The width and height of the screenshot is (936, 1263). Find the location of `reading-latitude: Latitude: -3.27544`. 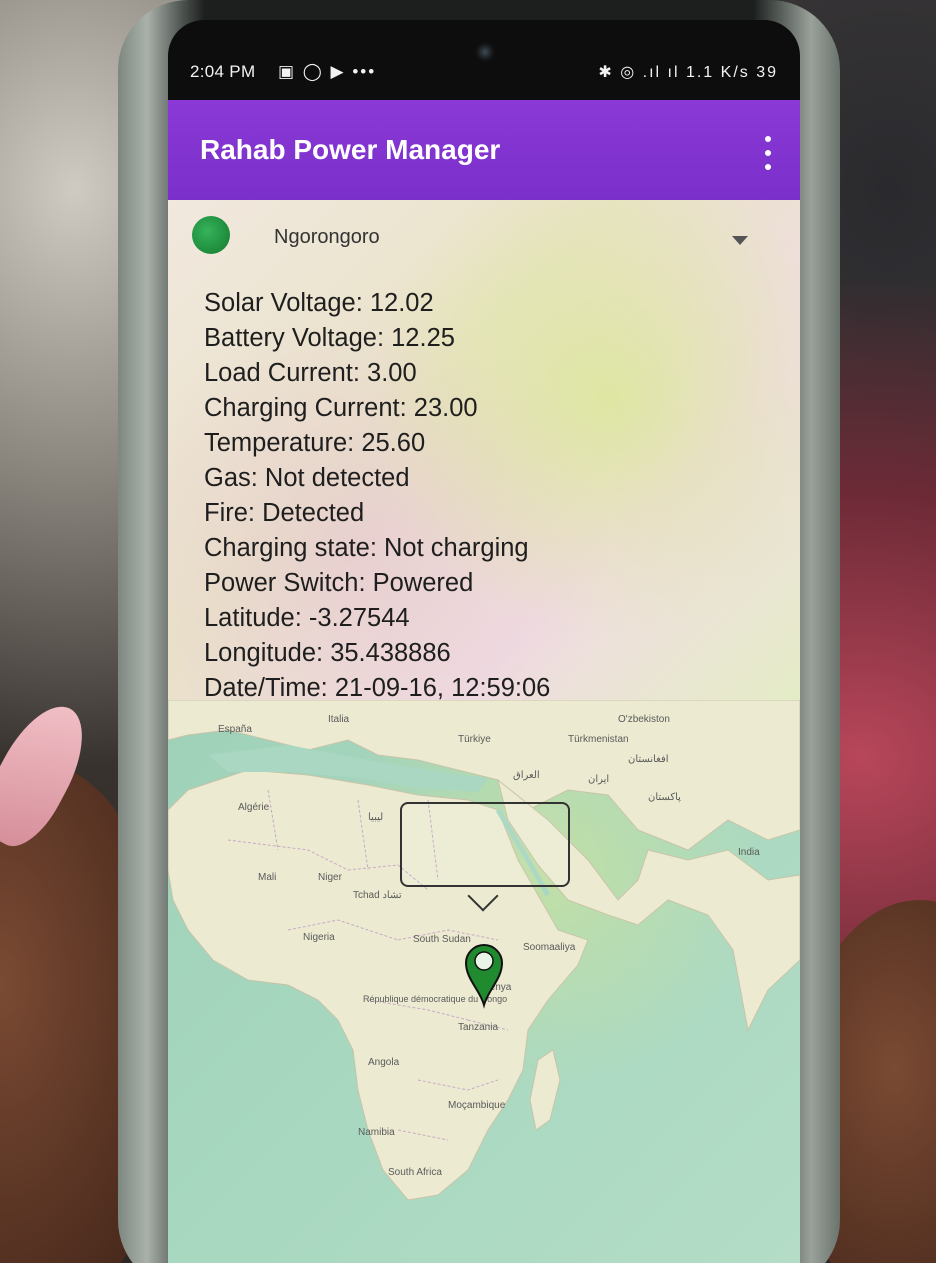

reading-latitude: Latitude: -3.27544 is located at coordinates (307, 618).